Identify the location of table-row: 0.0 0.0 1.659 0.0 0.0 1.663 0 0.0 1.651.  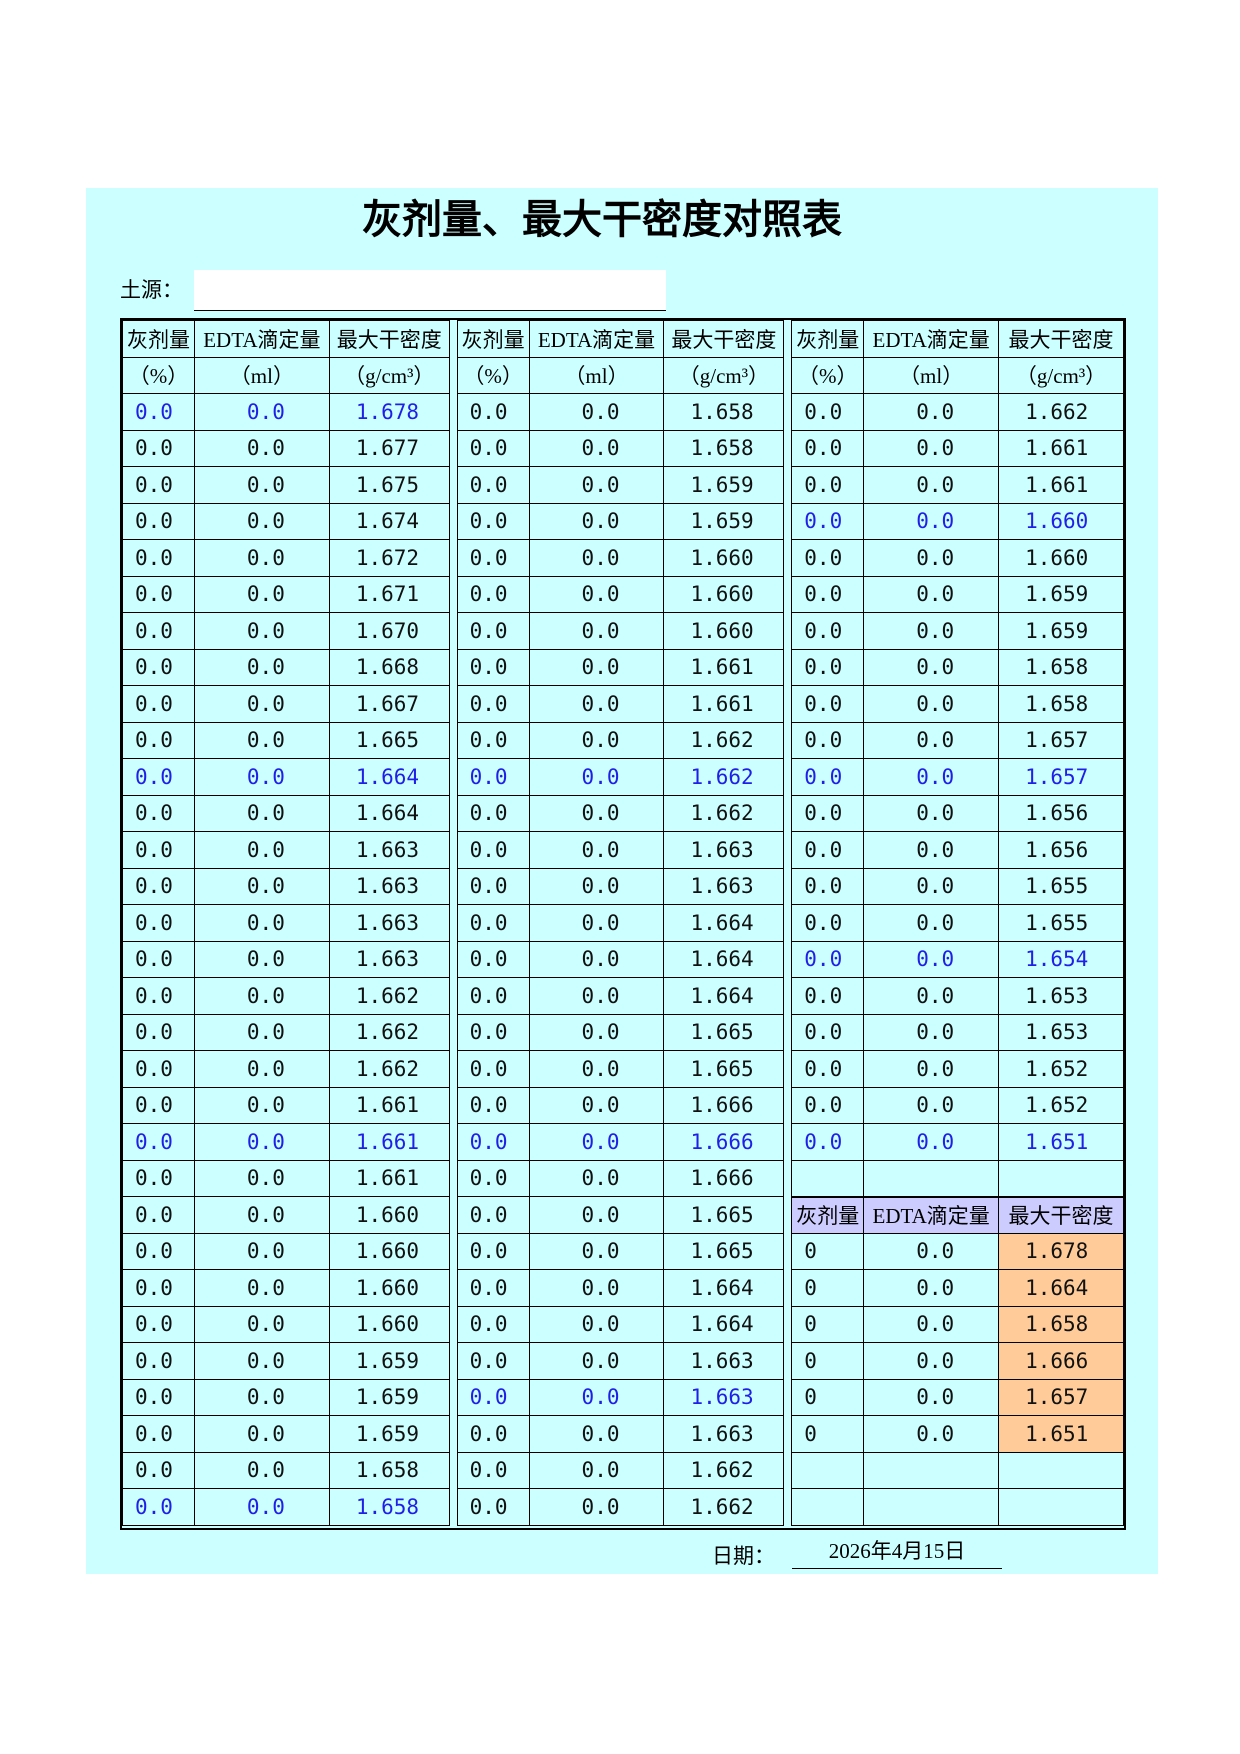
(623, 1434).